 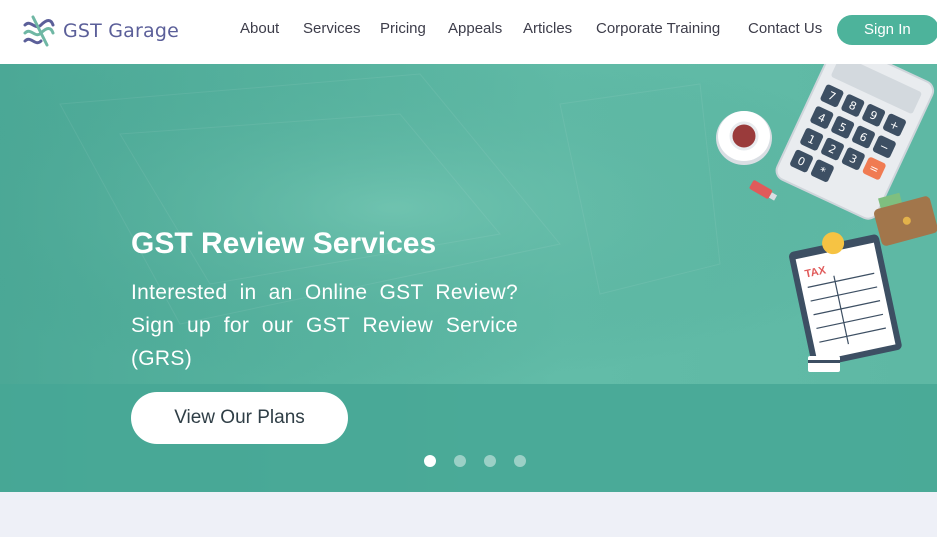 What do you see at coordinates (824, 364) in the screenshot?
I see `credit-card-icon` at bounding box center [824, 364].